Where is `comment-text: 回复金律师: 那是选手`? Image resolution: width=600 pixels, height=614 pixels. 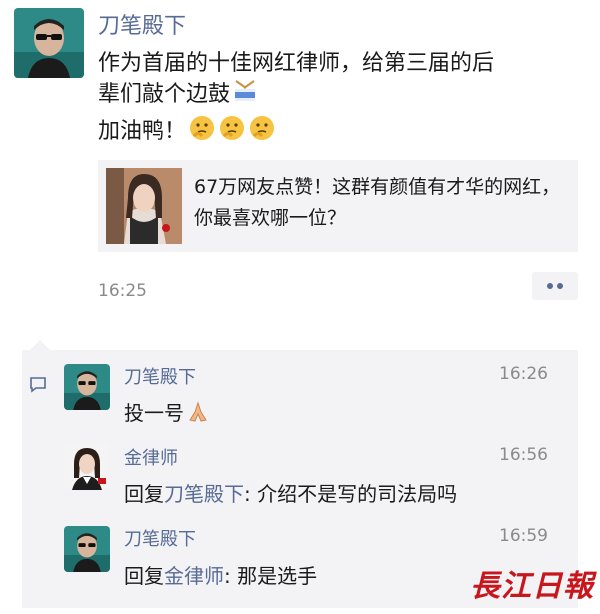 comment-text: 回复金律师: 那是选手 is located at coordinates (220, 574).